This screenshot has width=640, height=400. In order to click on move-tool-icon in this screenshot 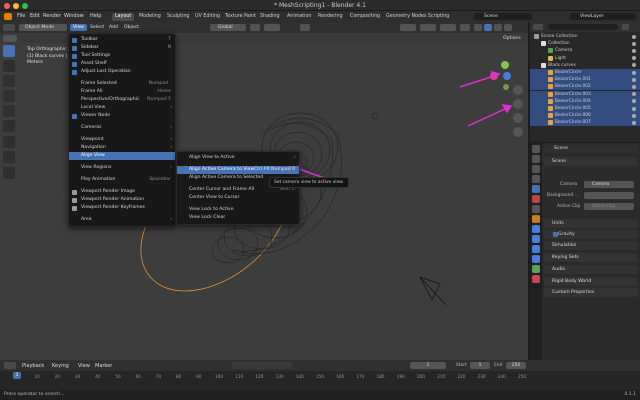, I will do `click(9, 81)`.